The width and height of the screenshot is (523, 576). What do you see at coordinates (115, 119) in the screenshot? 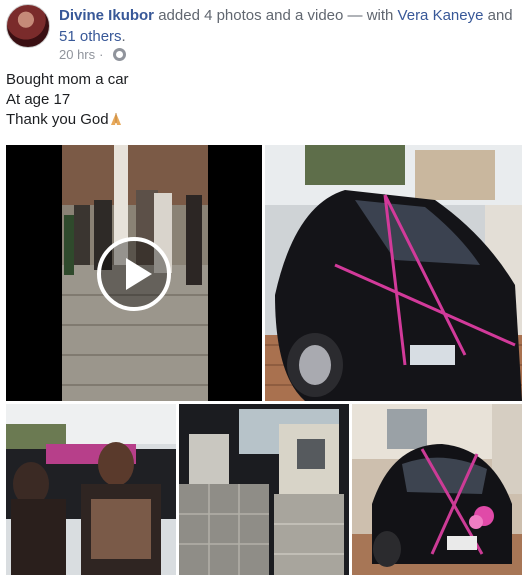
I see `praying-hands-icon` at bounding box center [115, 119].